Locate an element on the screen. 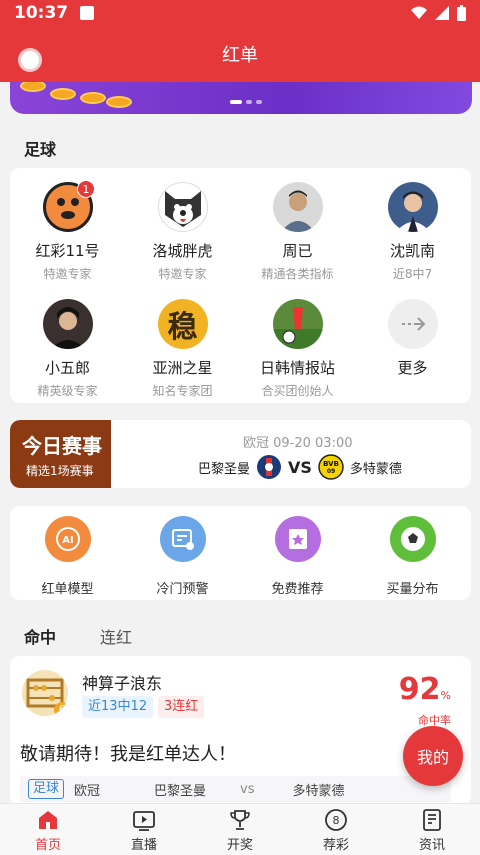 The width and height of the screenshot is (480, 855). arrow-right-icon is located at coordinates (413, 324).